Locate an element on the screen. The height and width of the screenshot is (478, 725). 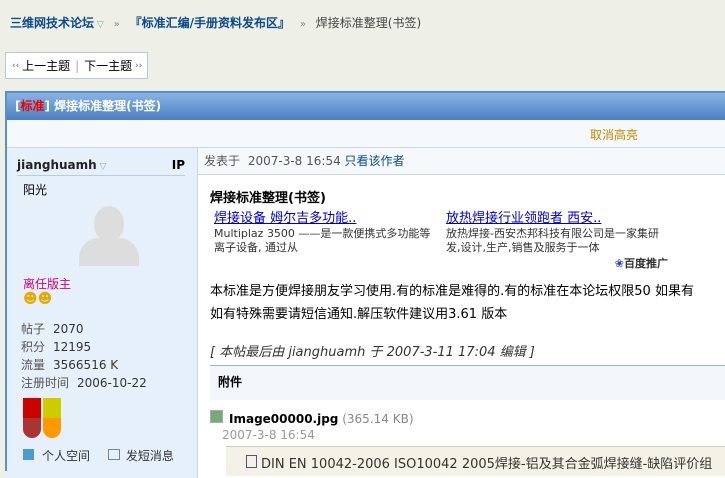
attachment-date: 2007-3-8 16:54 is located at coordinates (268, 435).